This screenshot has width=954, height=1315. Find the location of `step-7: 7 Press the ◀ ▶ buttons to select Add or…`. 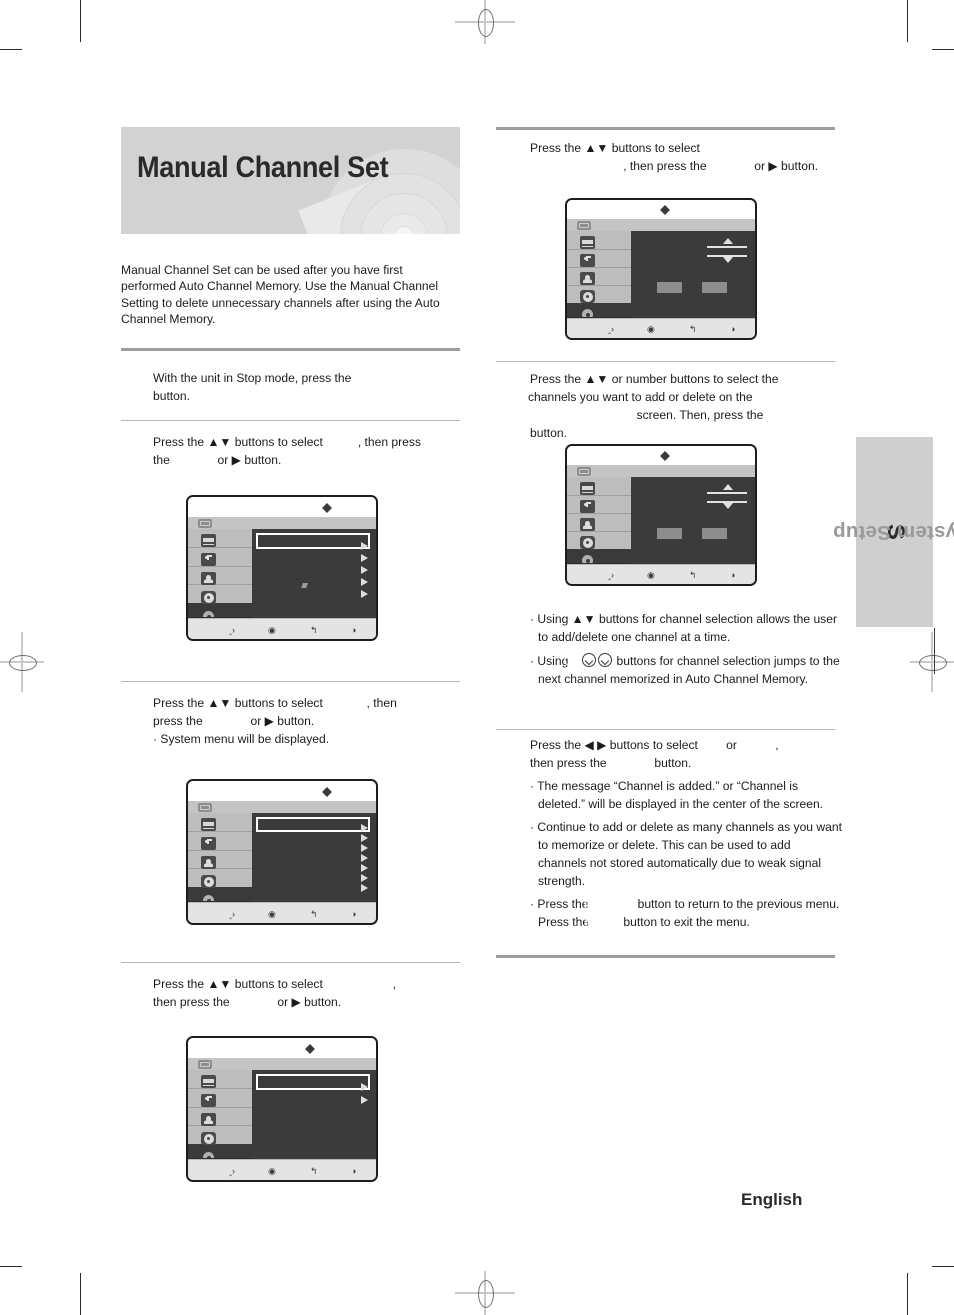

step-7: 7 Press the ◀ ▶ buttons to select Add or… is located at coordinates (674, 833).